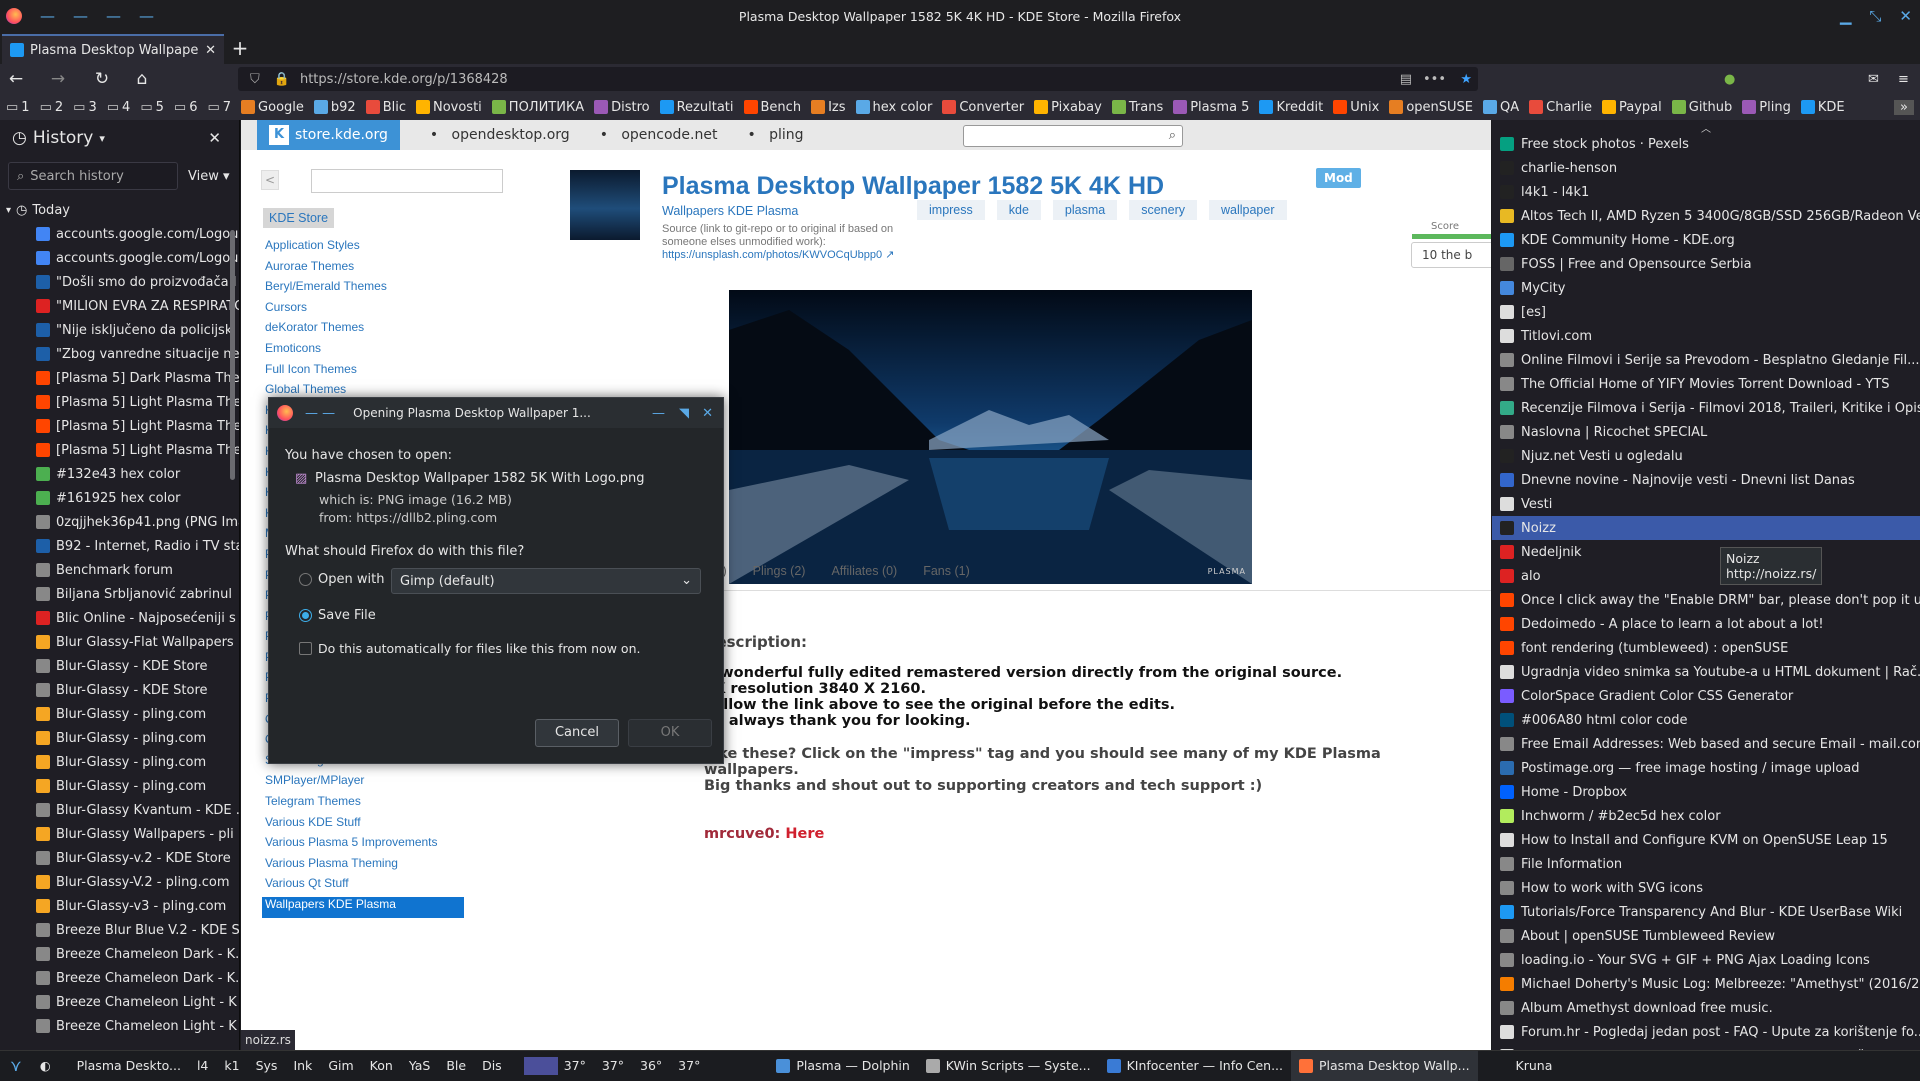 This screenshot has height=1081, width=1920. Describe the element at coordinates (16, 79) in the screenshot. I see `back-icon: ←` at that location.